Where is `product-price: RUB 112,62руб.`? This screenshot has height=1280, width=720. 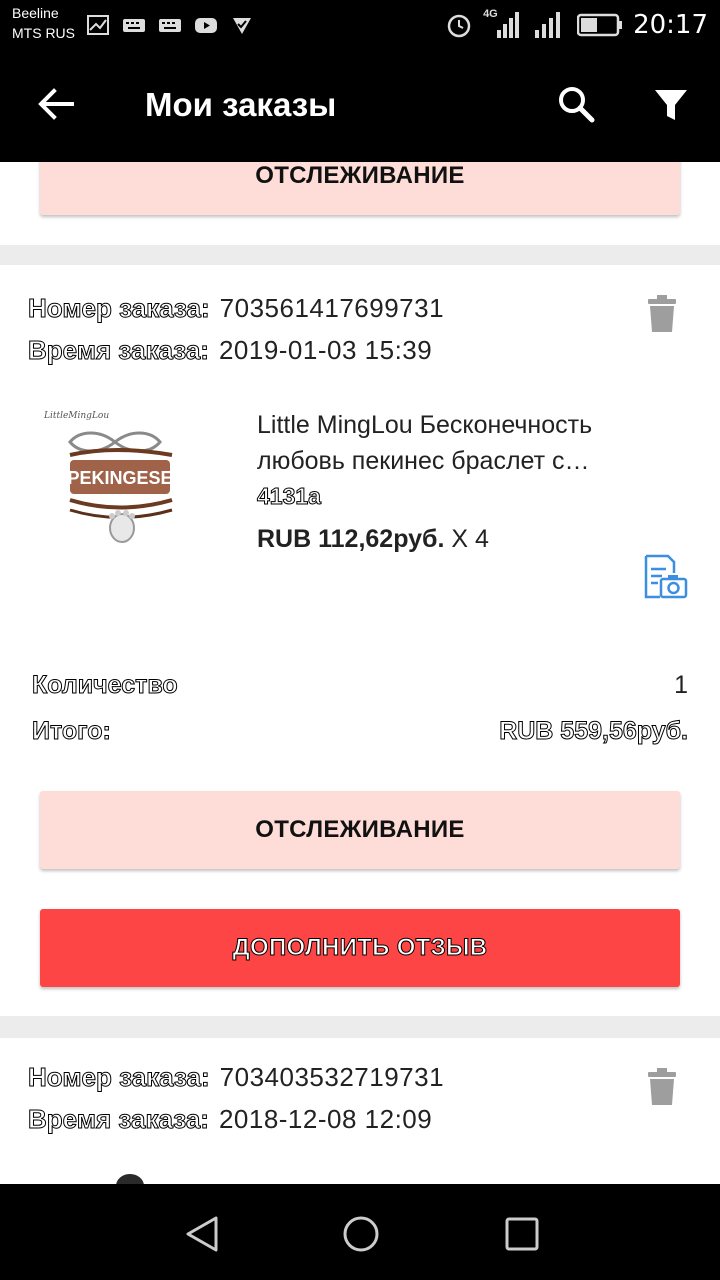
product-price: RUB 112,62руб. is located at coordinates (351, 539).